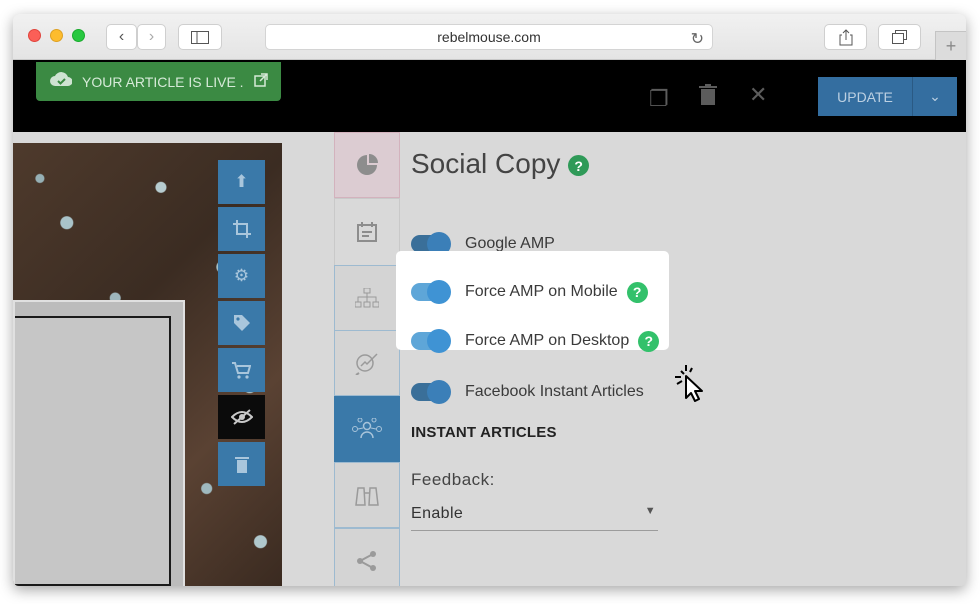 This screenshot has height=604, width=980. What do you see at coordinates (93, 451) in the screenshot?
I see `image-inner-border` at bounding box center [93, 451].